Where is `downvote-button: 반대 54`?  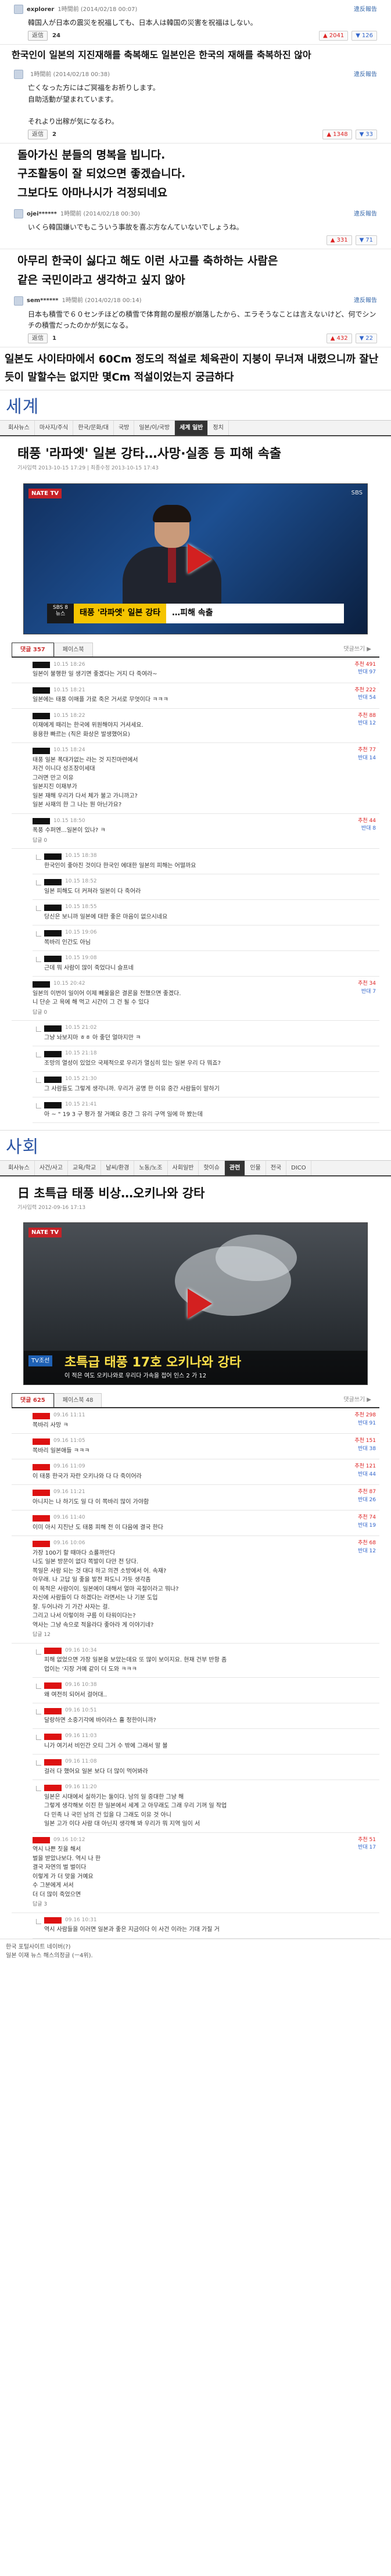
downvote-button: 반대 54 is located at coordinates (365, 698).